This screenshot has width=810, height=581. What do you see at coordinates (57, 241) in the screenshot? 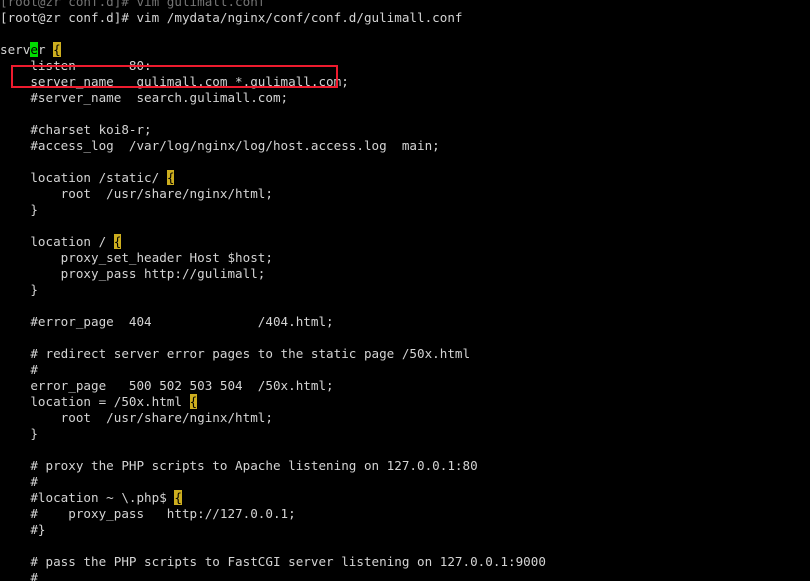
I see `code-text: location /` at bounding box center [57, 241].